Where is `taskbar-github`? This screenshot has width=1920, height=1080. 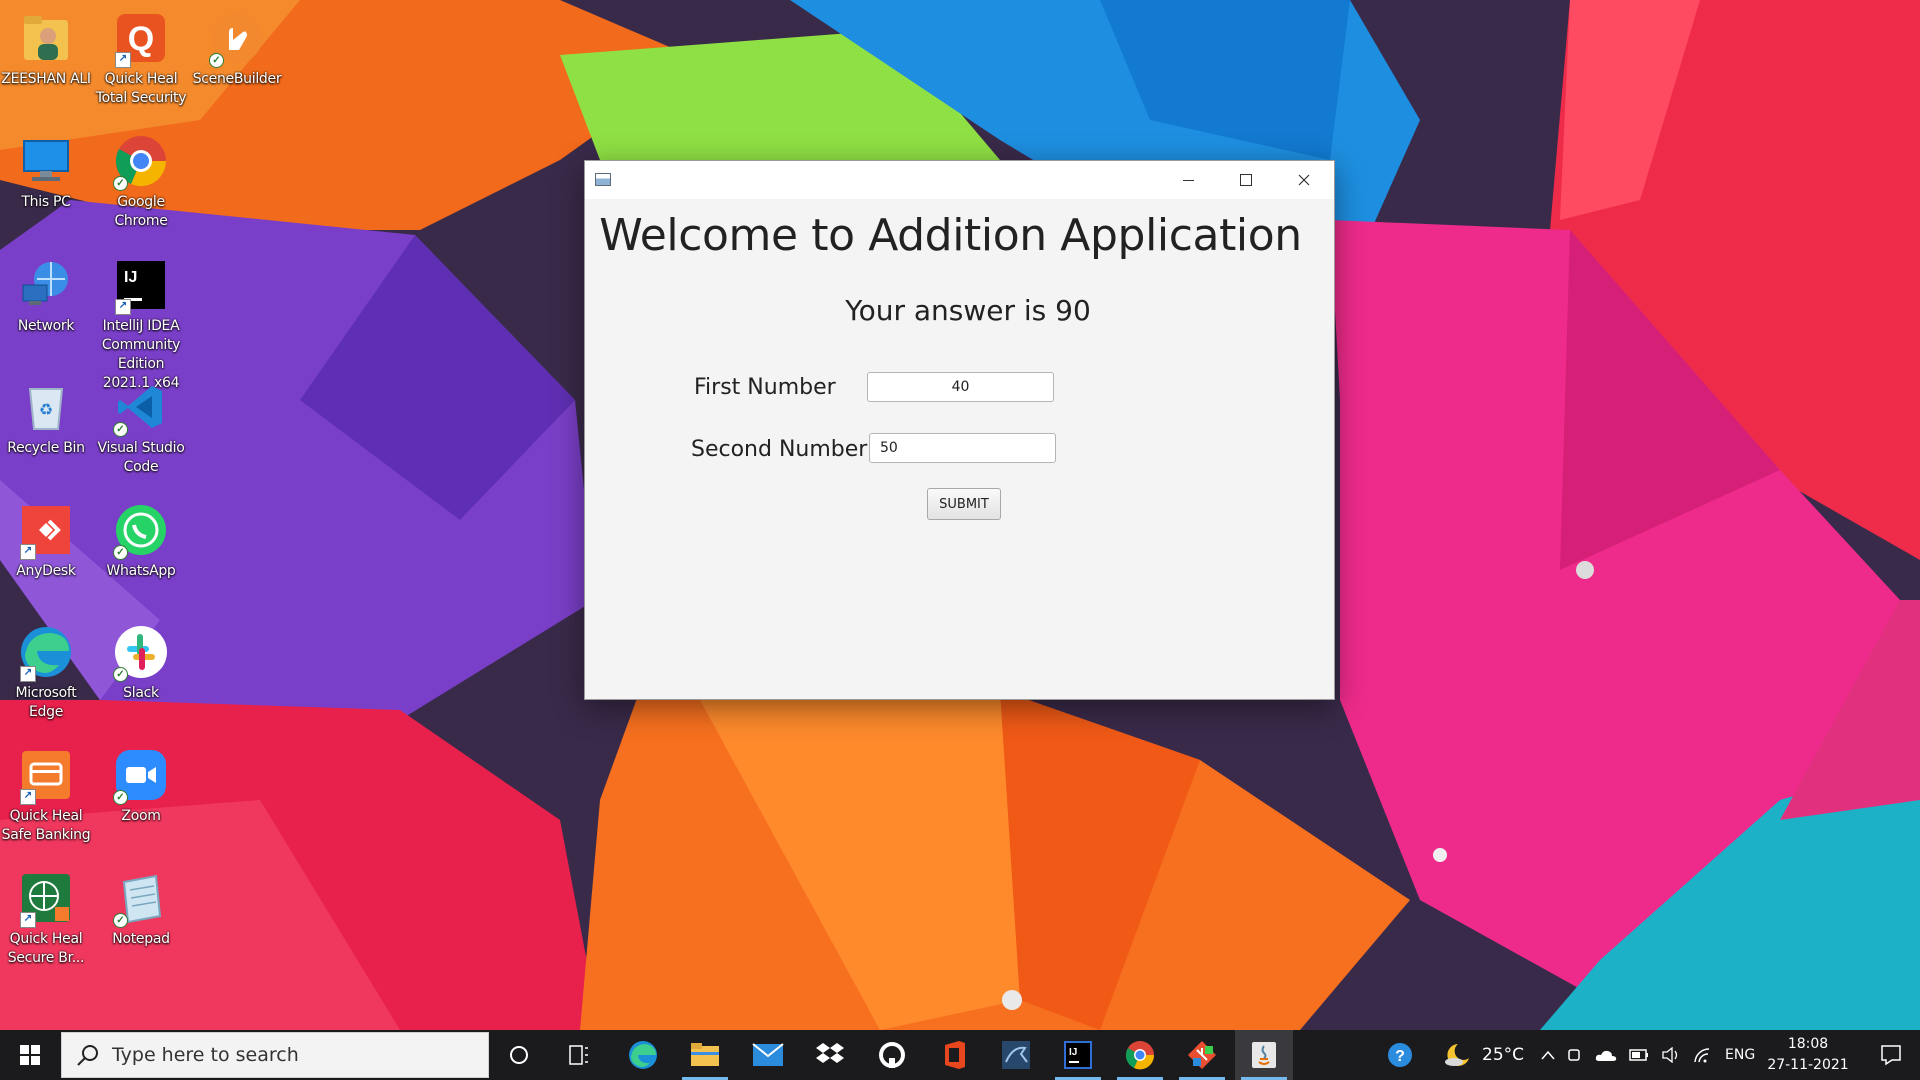 taskbar-github is located at coordinates (892, 1055).